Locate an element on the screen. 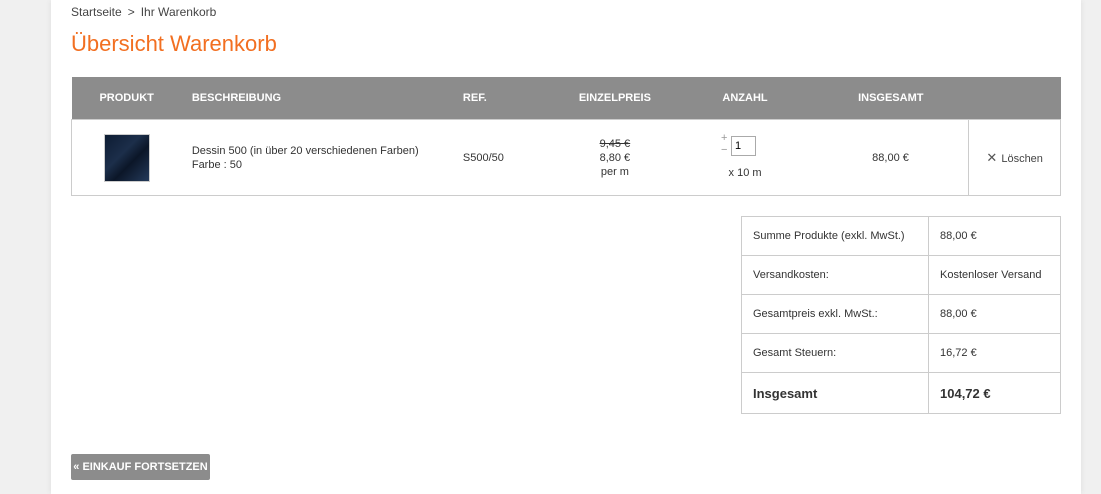 The width and height of the screenshot is (1101, 494). close-icon: ✕ is located at coordinates (992, 157).